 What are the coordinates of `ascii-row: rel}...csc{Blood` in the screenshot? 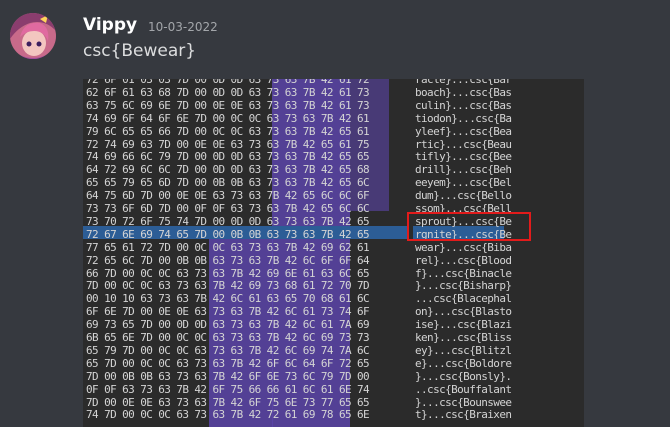 It's located at (463, 260).